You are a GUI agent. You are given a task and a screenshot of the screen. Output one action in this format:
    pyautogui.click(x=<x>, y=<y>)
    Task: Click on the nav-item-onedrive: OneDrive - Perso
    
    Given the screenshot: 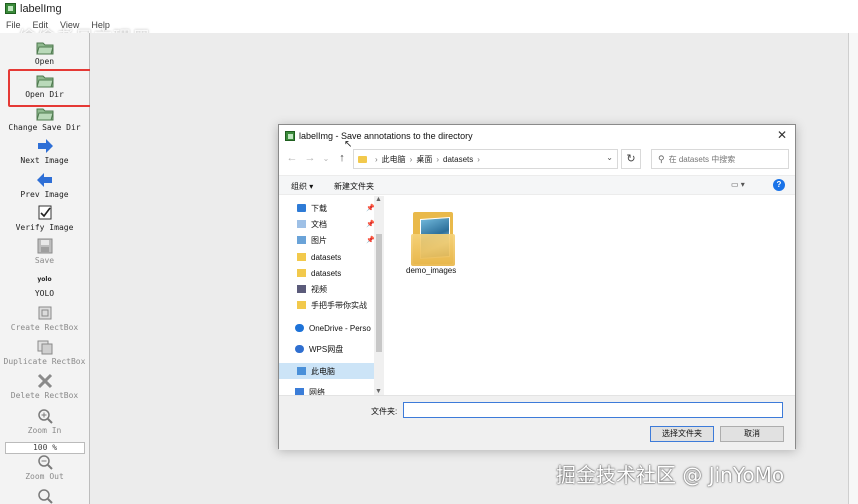 What is the action you would take?
    pyautogui.click(x=335, y=328)
    